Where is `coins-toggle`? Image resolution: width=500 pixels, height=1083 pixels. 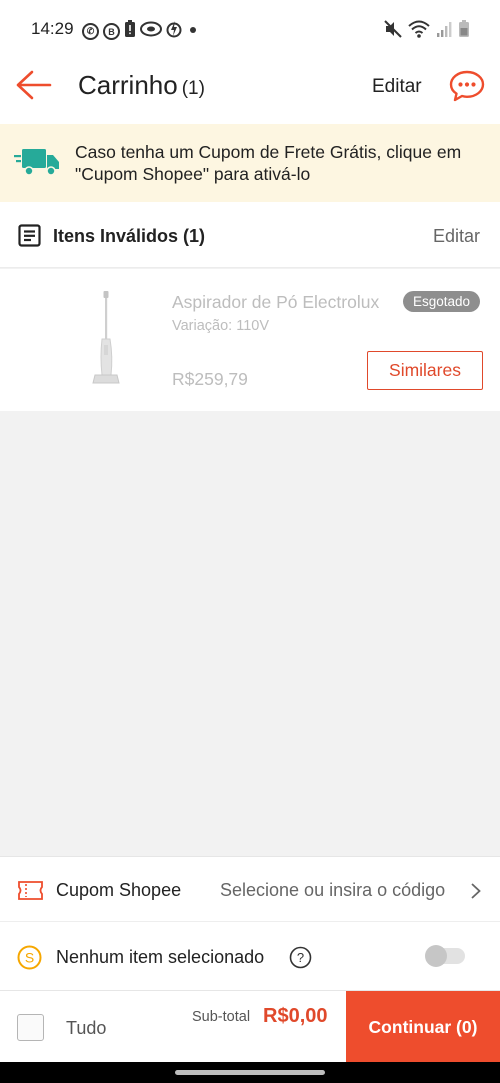
coins-toggle is located at coordinates (445, 956).